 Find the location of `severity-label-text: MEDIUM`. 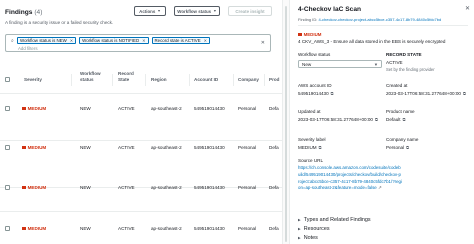

severity-label-text: MEDIUM is located at coordinates (307, 147).